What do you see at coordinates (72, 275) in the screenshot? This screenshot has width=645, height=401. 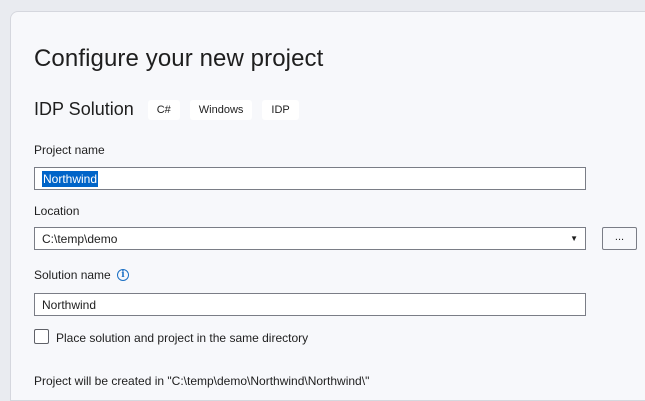 I see `solution-name-label: Solution name` at bounding box center [72, 275].